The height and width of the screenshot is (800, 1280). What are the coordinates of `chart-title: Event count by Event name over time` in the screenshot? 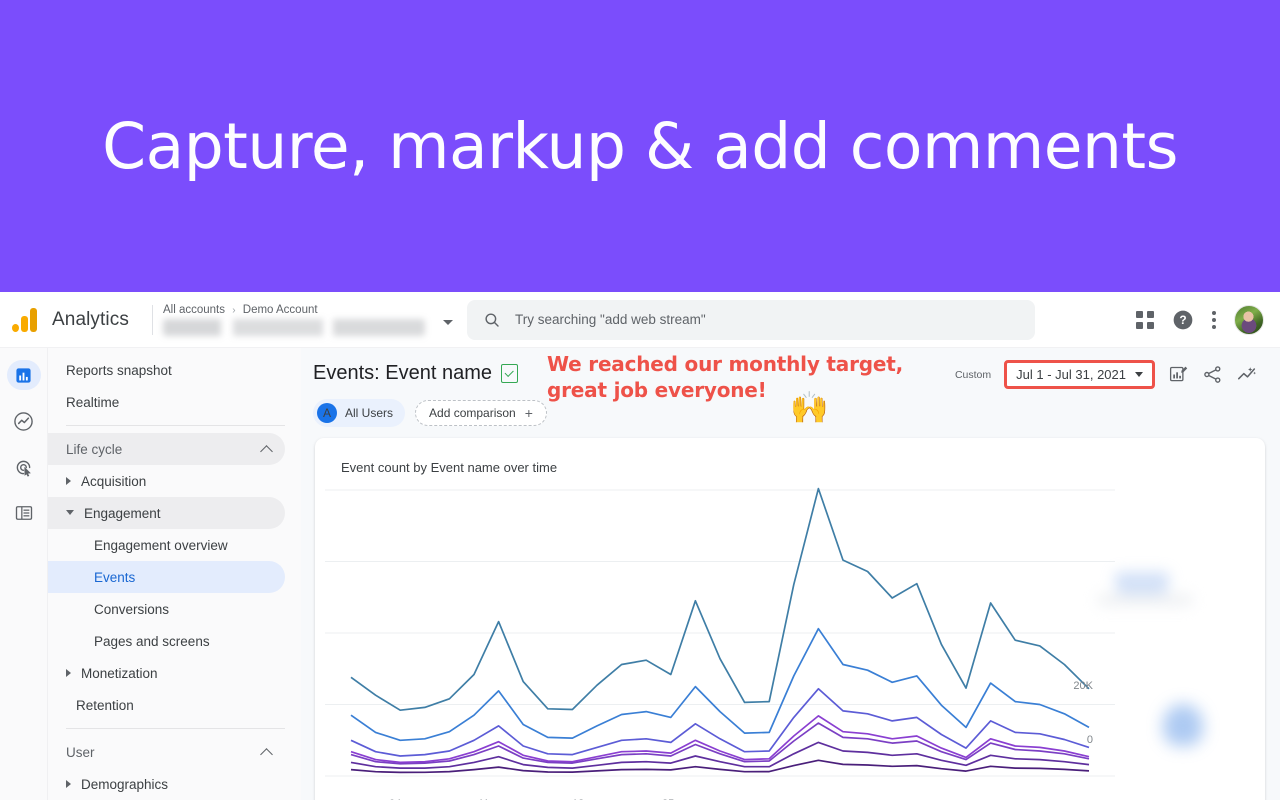 It's located at (449, 467).